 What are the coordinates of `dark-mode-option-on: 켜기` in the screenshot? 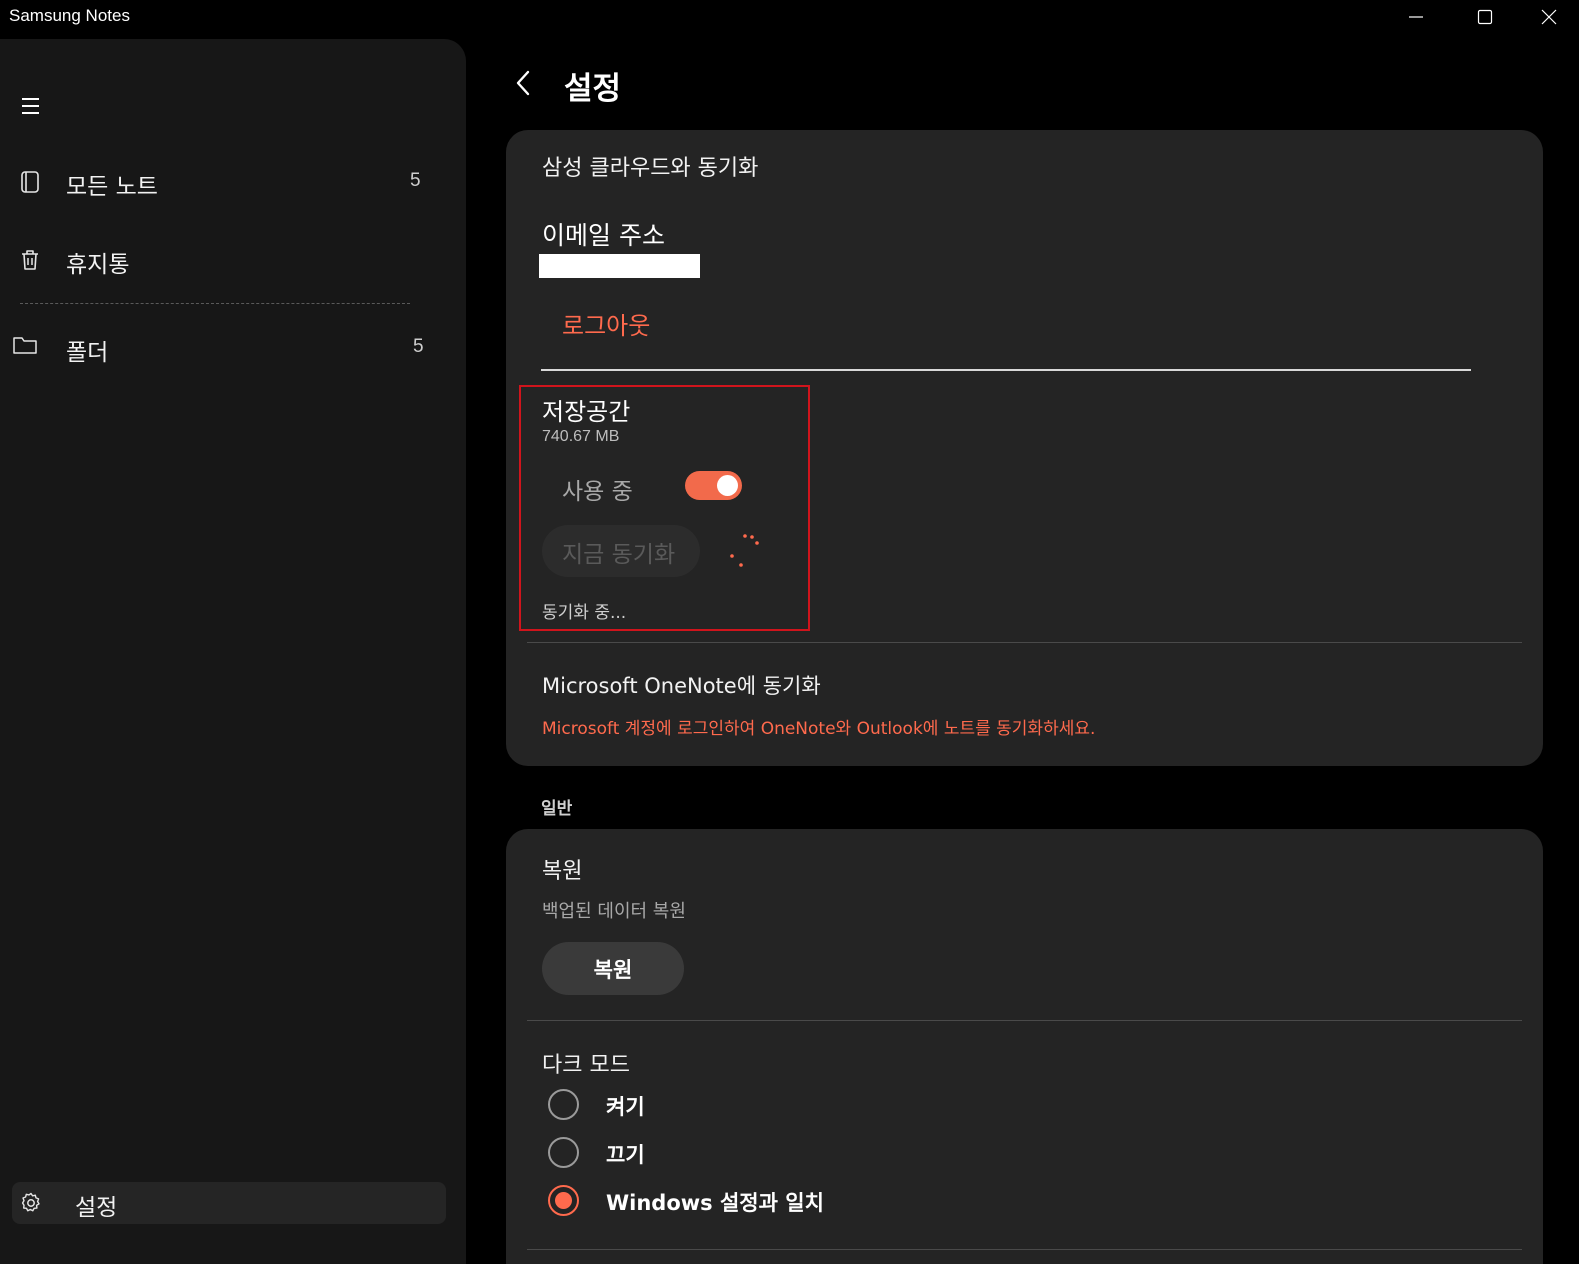 It's located at (798, 1105).